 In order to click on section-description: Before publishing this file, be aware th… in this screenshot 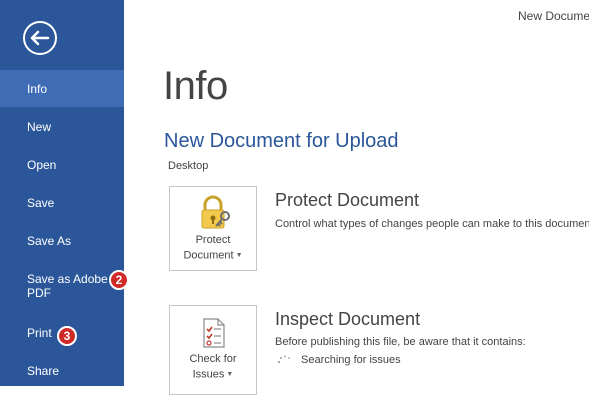, I will do `click(400, 342)`.